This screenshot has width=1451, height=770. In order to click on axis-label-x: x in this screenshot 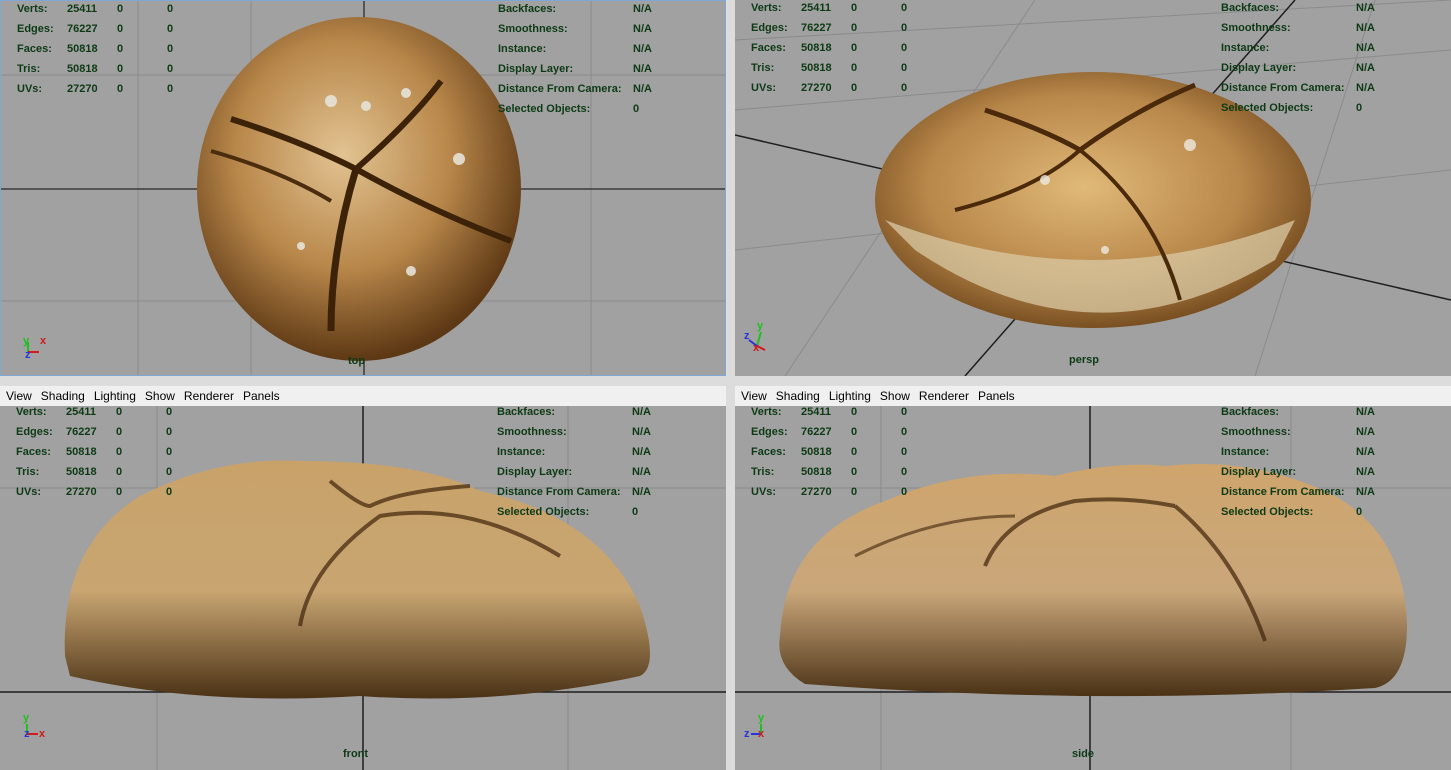, I will do `click(761, 734)`.